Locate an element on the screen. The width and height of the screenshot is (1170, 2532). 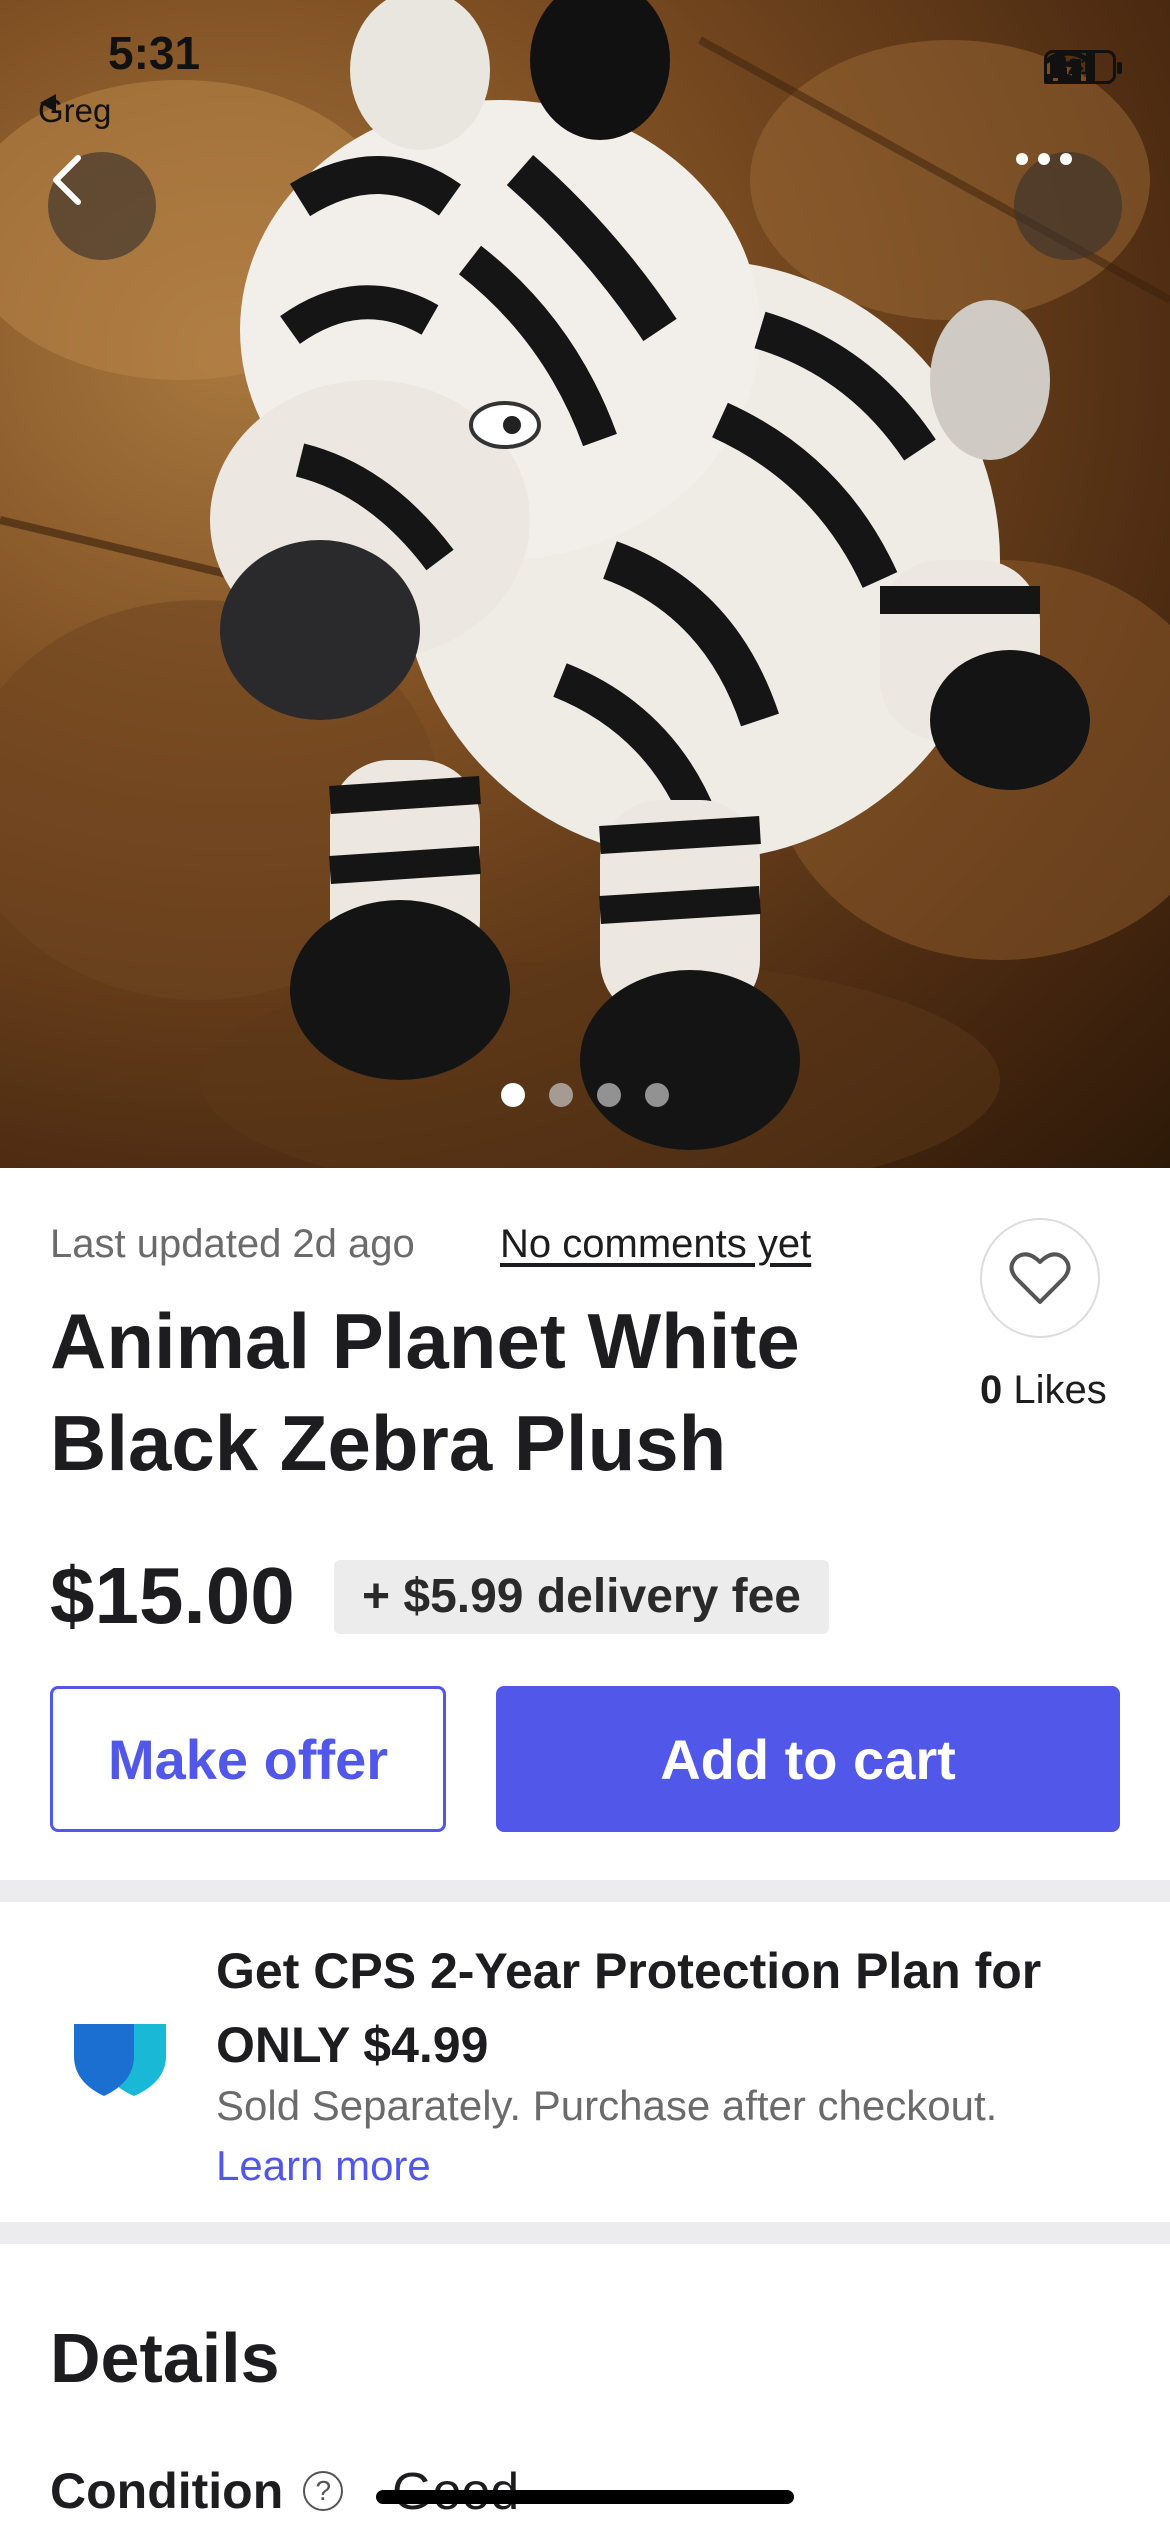
protection-title-line2: ONLY $4.99 is located at coordinates (352, 2045).